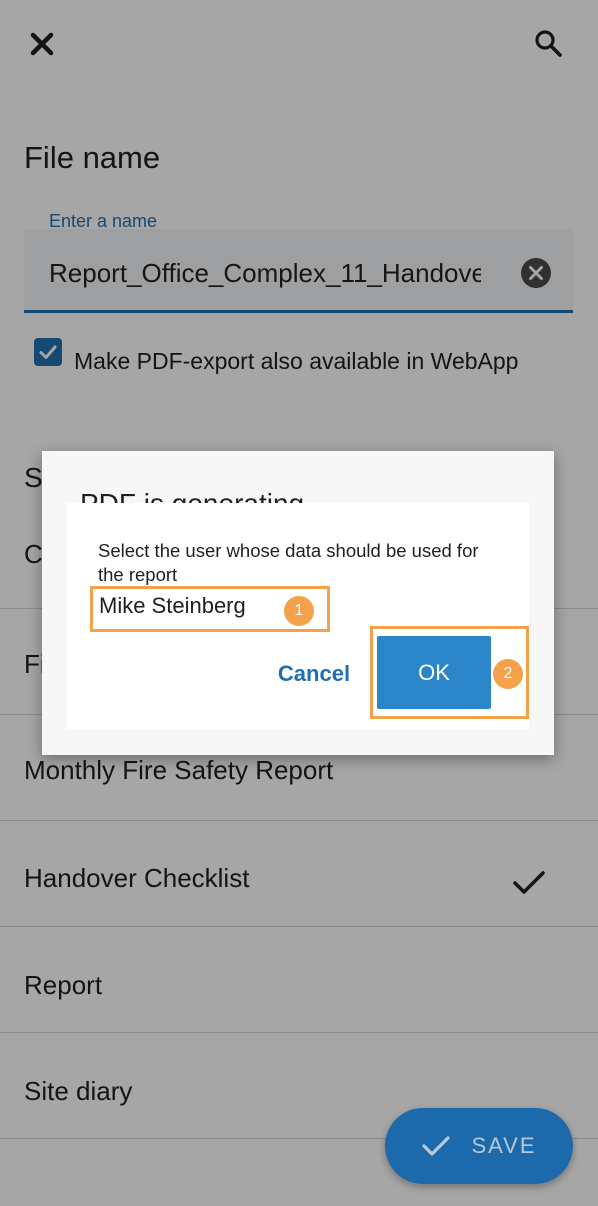 This screenshot has height=1206, width=598. Describe the element at coordinates (508, 674) in the screenshot. I see `step-badge-2: 2` at that location.